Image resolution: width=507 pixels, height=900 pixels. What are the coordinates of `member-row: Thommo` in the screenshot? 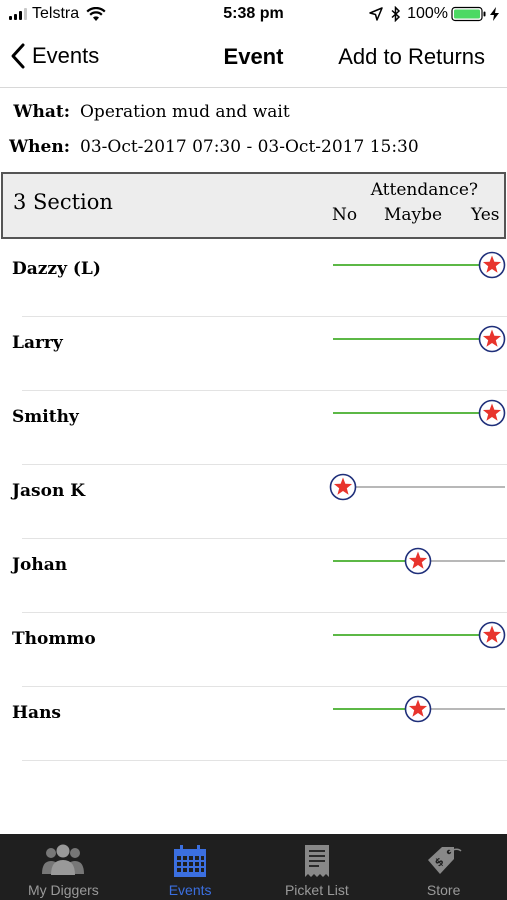 It's located at (253, 650).